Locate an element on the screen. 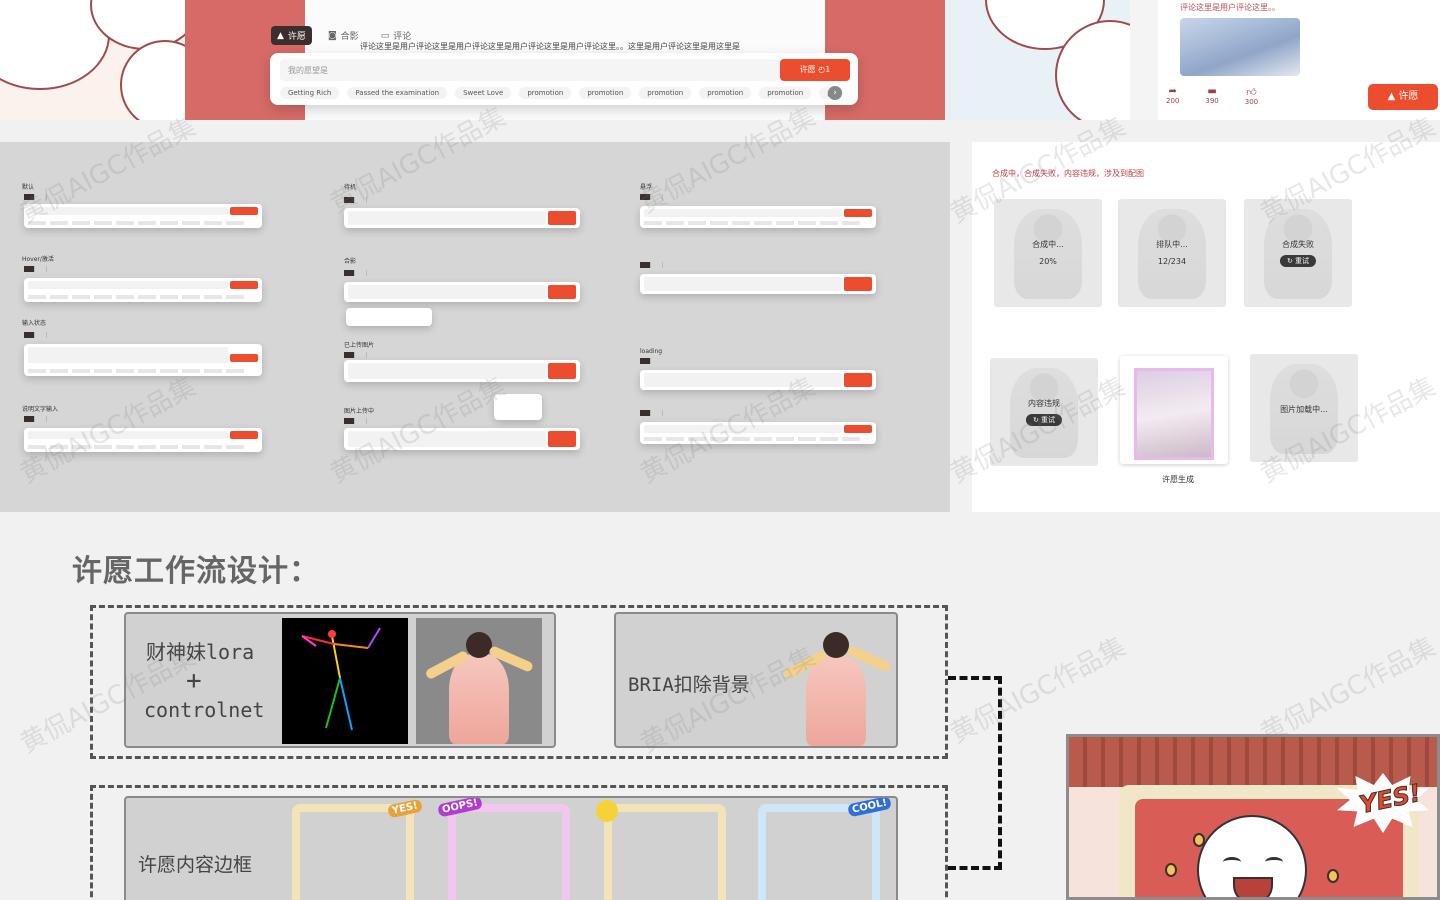 This screenshot has height=900, width=1440. done-caption: 许愿生成 is located at coordinates (1178, 479).